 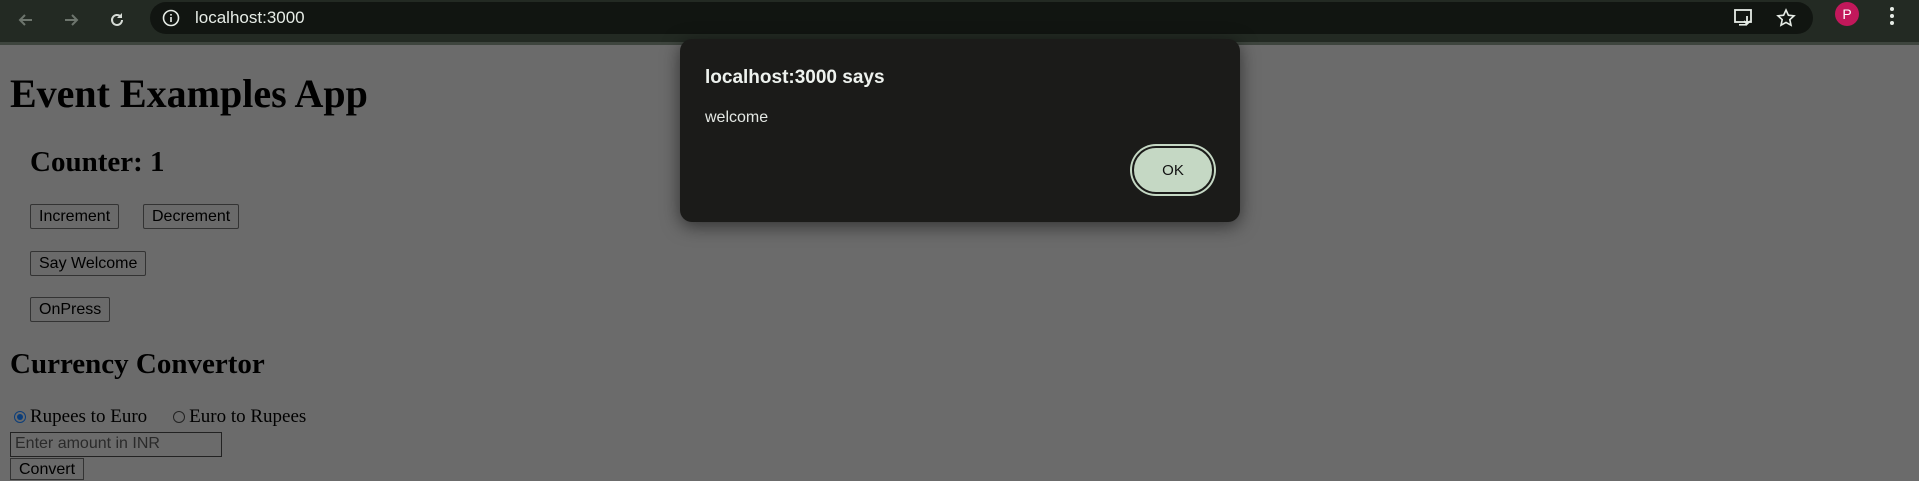 I want to click on ok-button: OK, so click(x=1173, y=170).